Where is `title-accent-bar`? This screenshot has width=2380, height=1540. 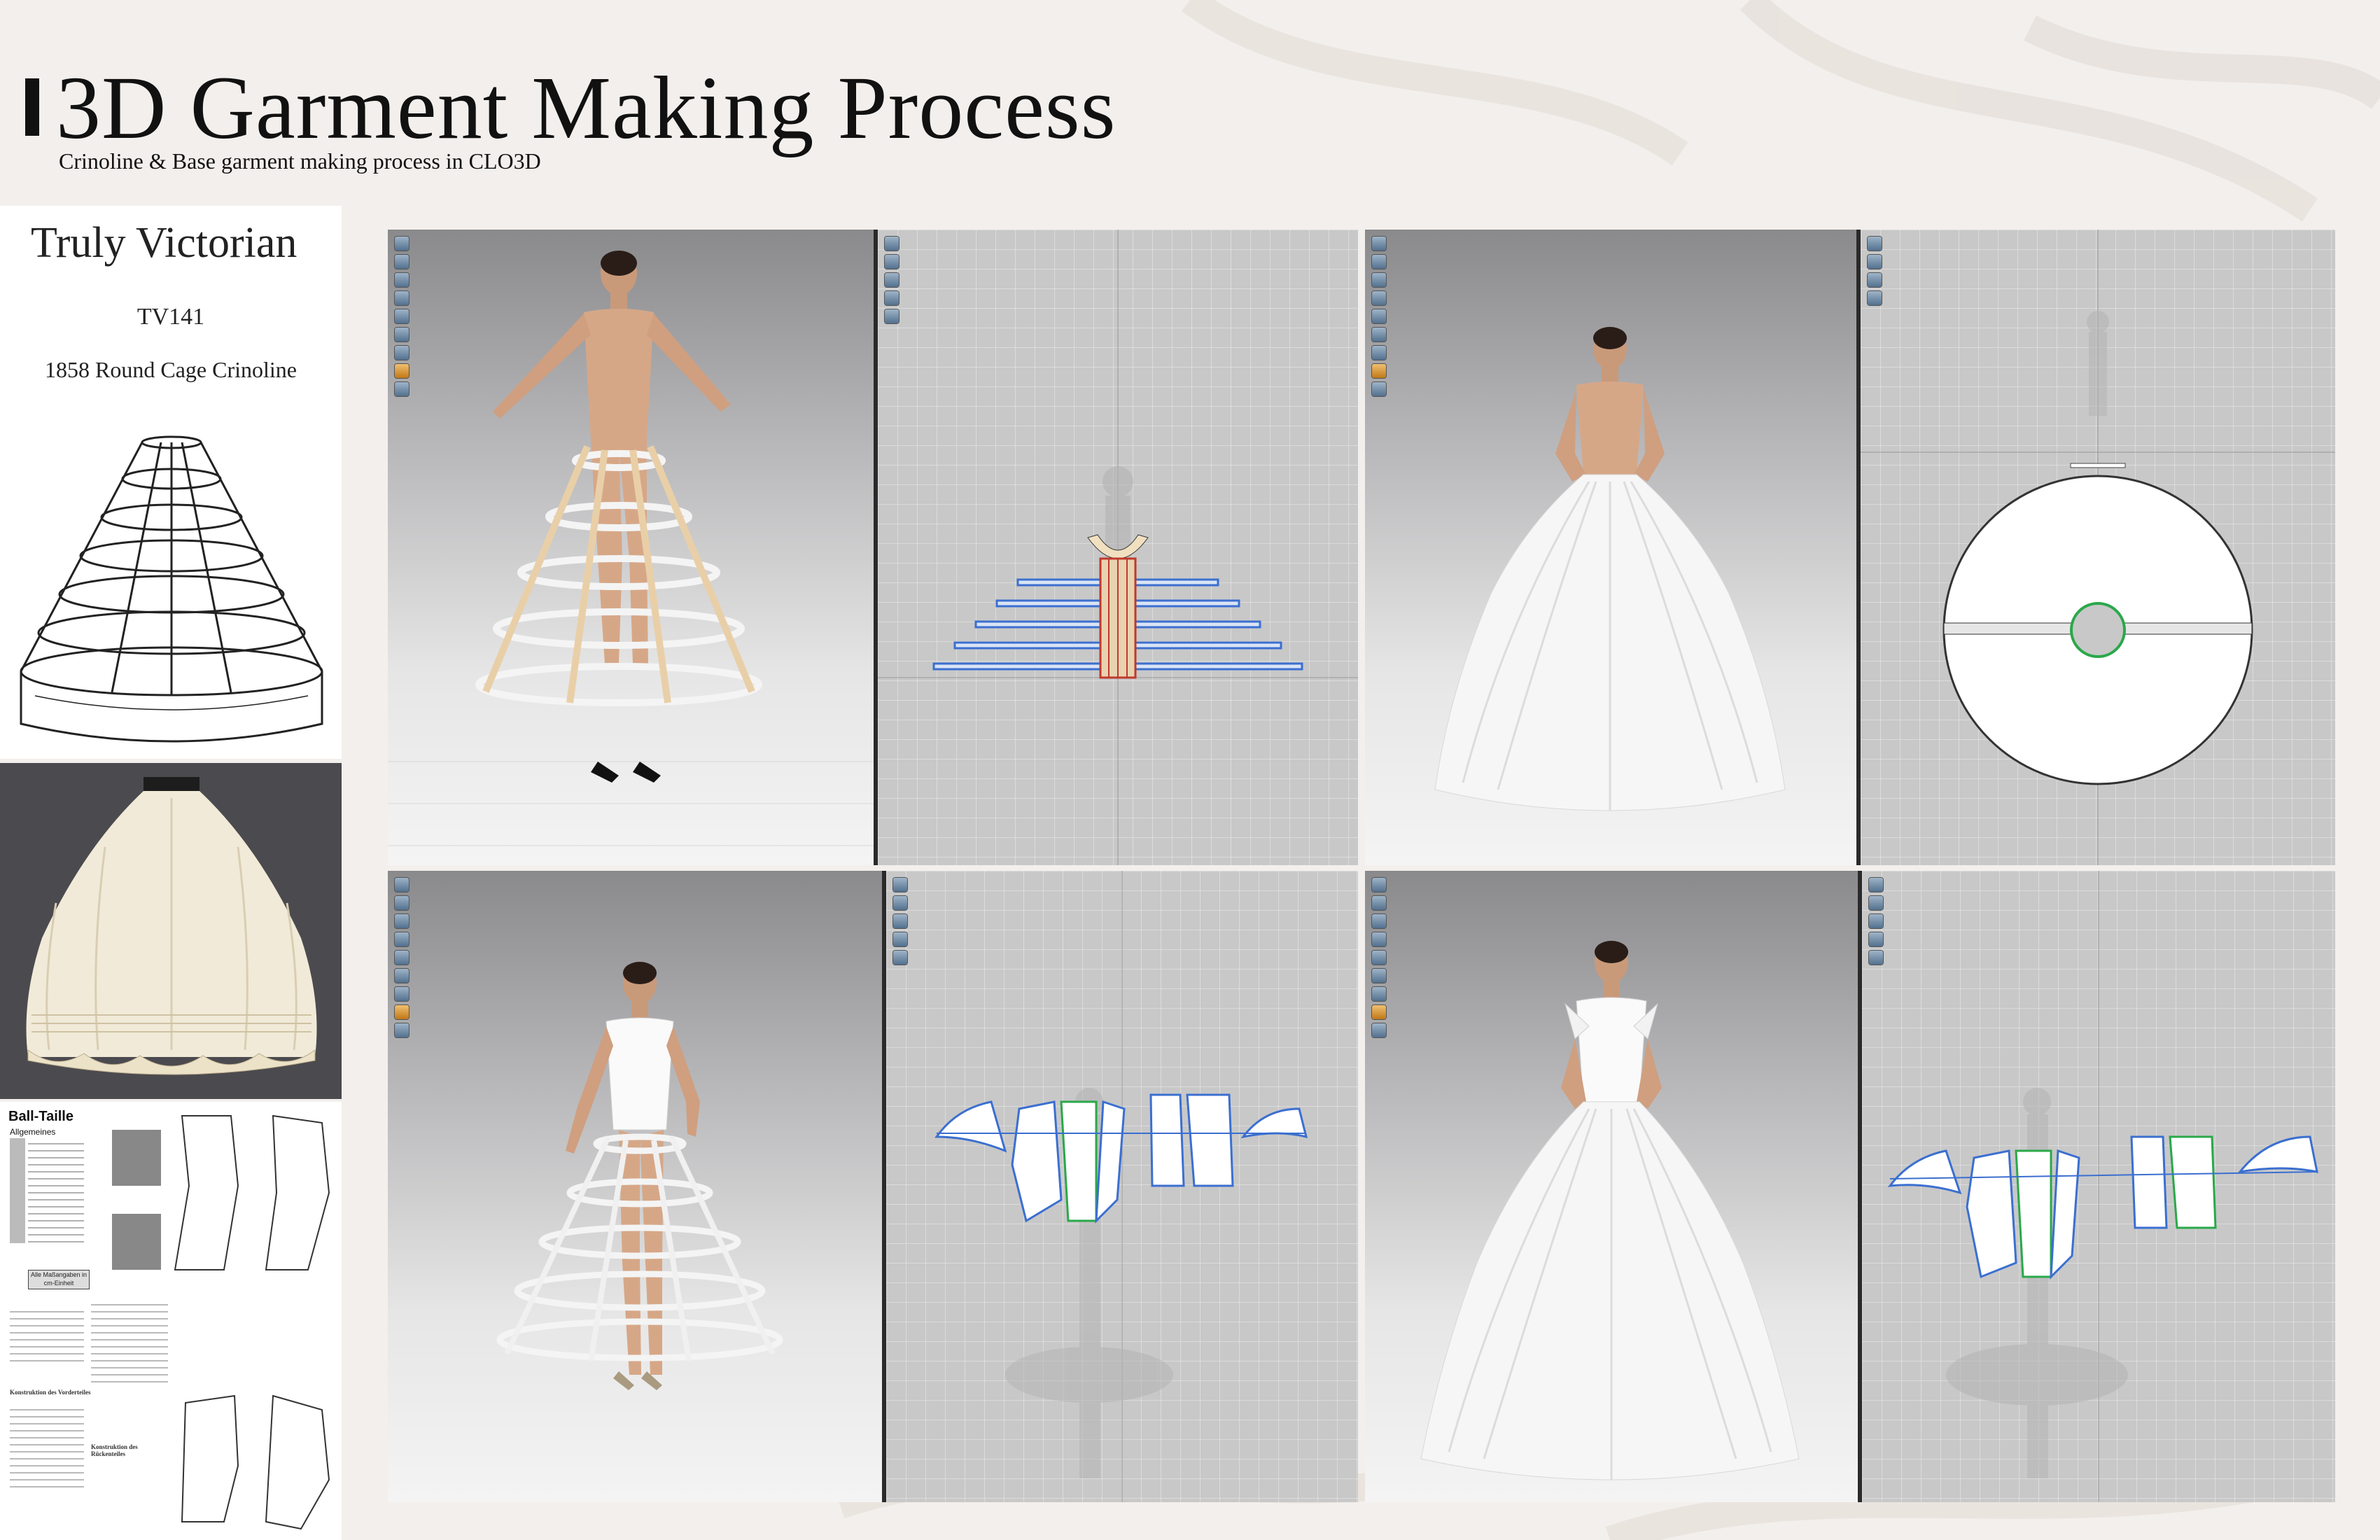
title-accent-bar is located at coordinates (32, 107).